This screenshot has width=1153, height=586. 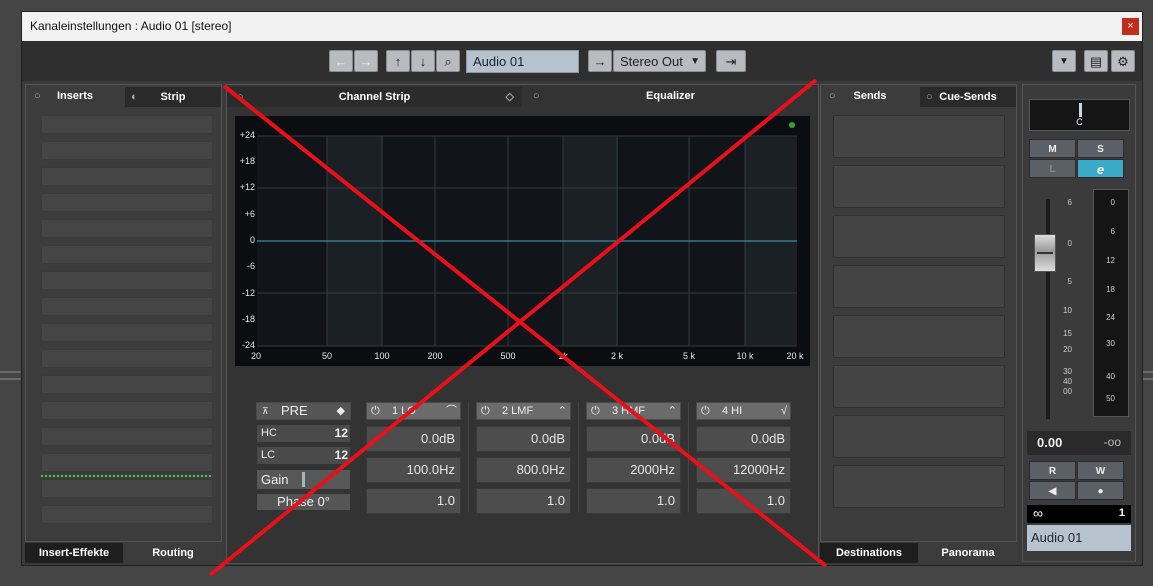 I want to click on band-1-q: 1.0, so click(x=413, y=501).